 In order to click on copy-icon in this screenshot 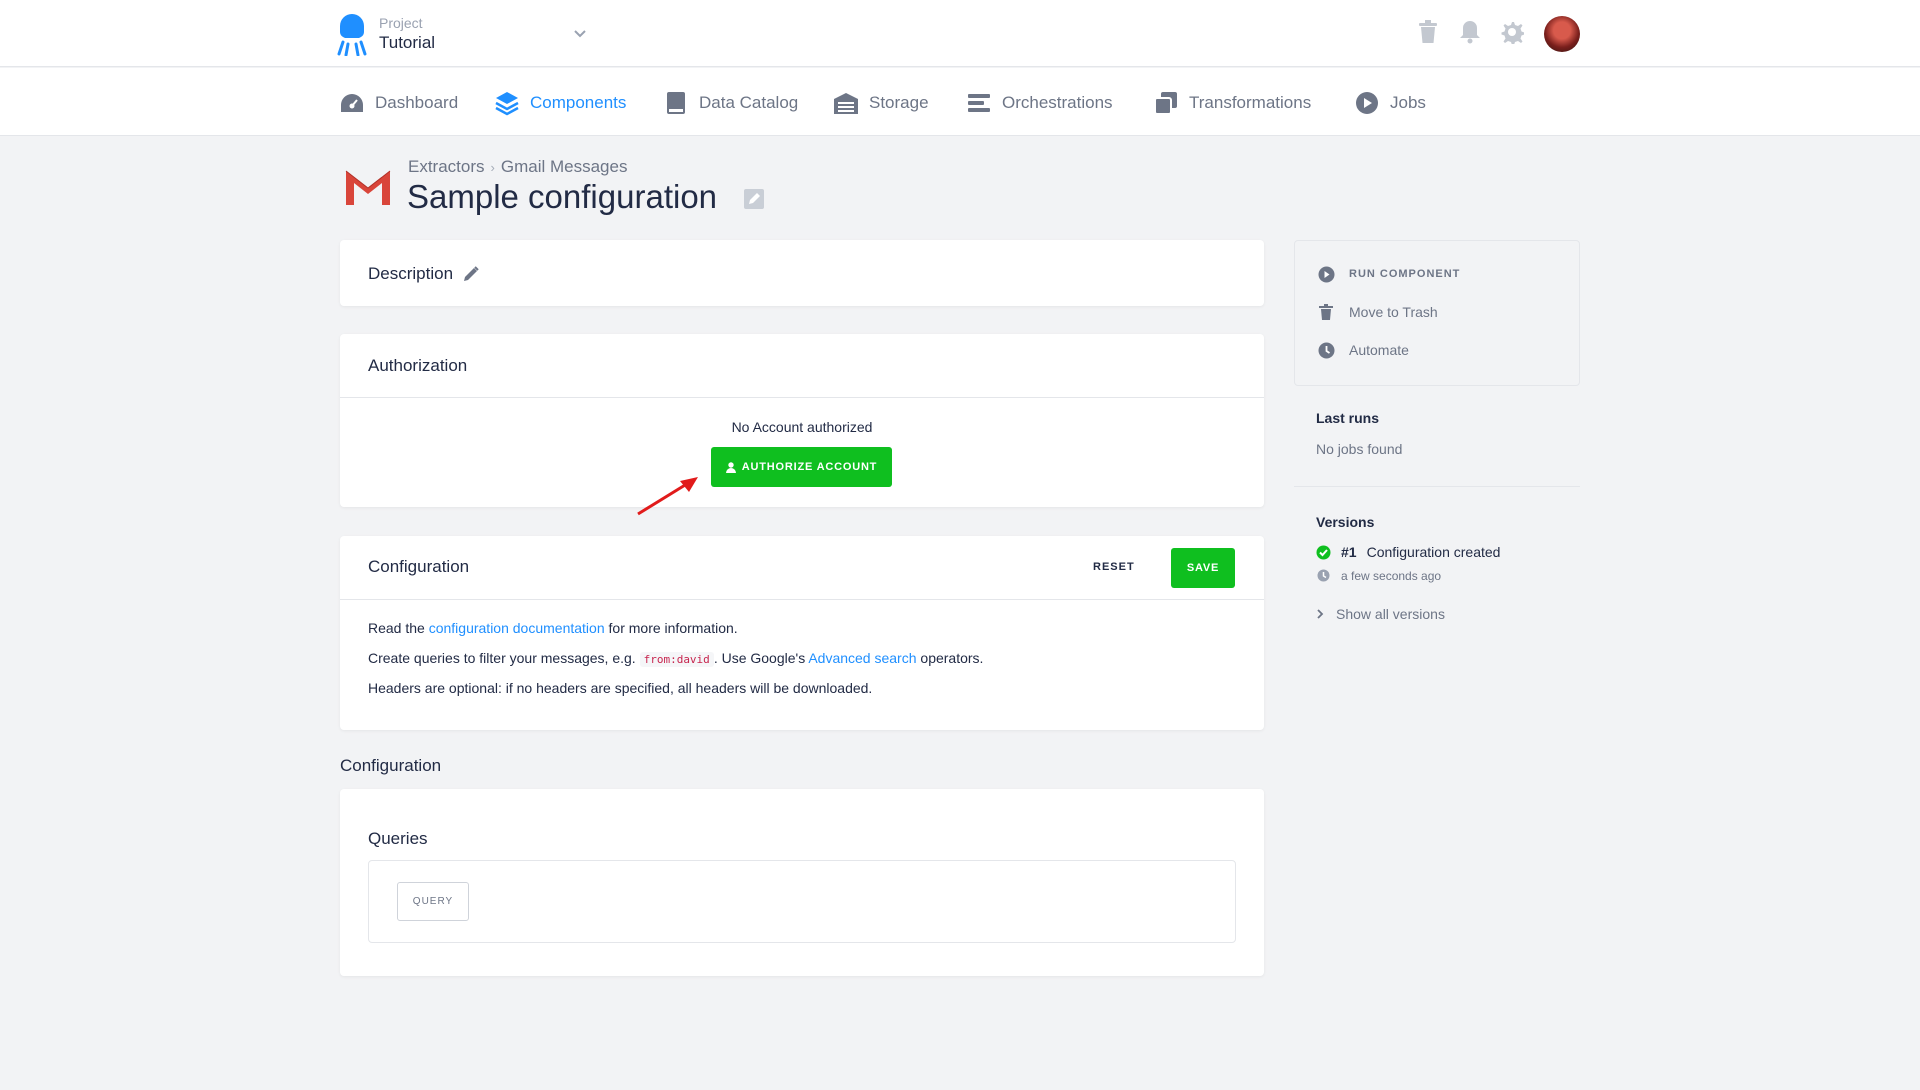, I will do `click(1166, 103)`.